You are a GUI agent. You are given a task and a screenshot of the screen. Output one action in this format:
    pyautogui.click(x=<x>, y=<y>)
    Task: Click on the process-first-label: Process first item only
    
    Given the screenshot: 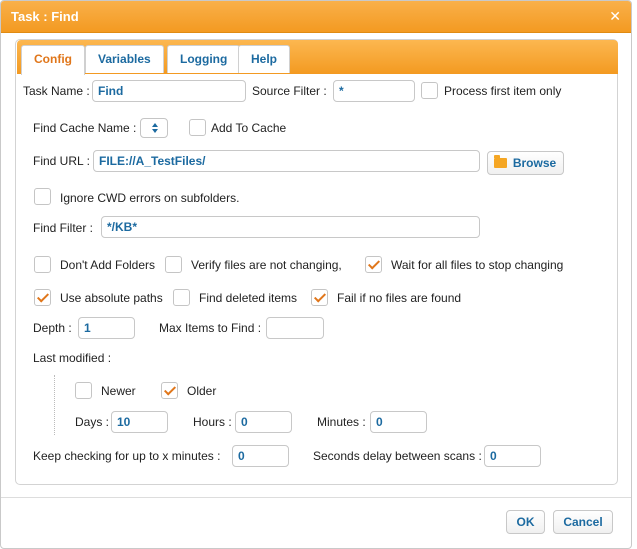 What is the action you would take?
    pyautogui.click(x=503, y=91)
    